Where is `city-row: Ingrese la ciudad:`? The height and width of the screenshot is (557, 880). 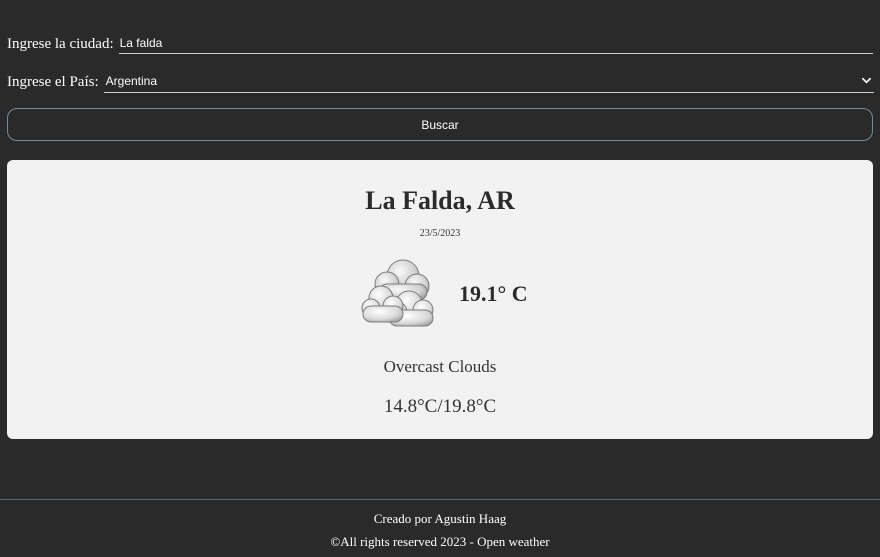 city-row: Ingrese la ciudad: is located at coordinates (440, 44).